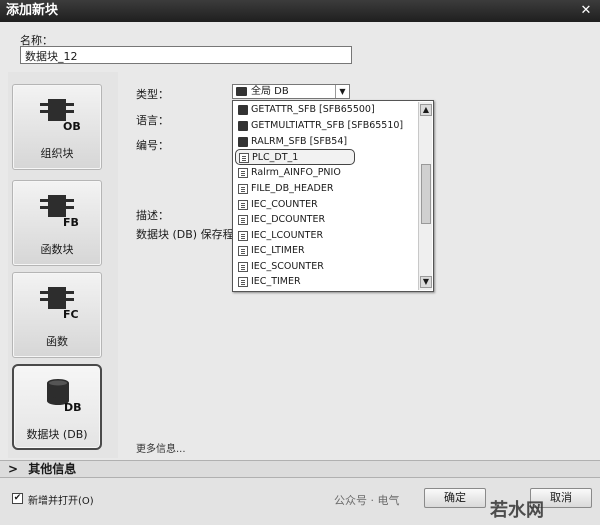 The height and width of the screenshot is (525, 600). I want to click on list-item-label: GETMULTIATTR_SFB [SFB65510], so click(327, 125).